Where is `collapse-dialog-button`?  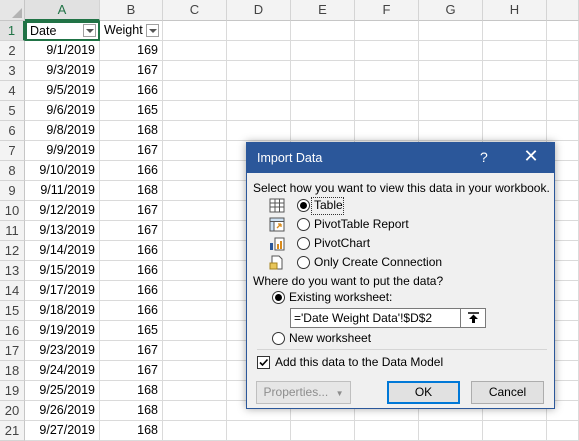
collapse-dialog-button is located at coordinates (473, 318).